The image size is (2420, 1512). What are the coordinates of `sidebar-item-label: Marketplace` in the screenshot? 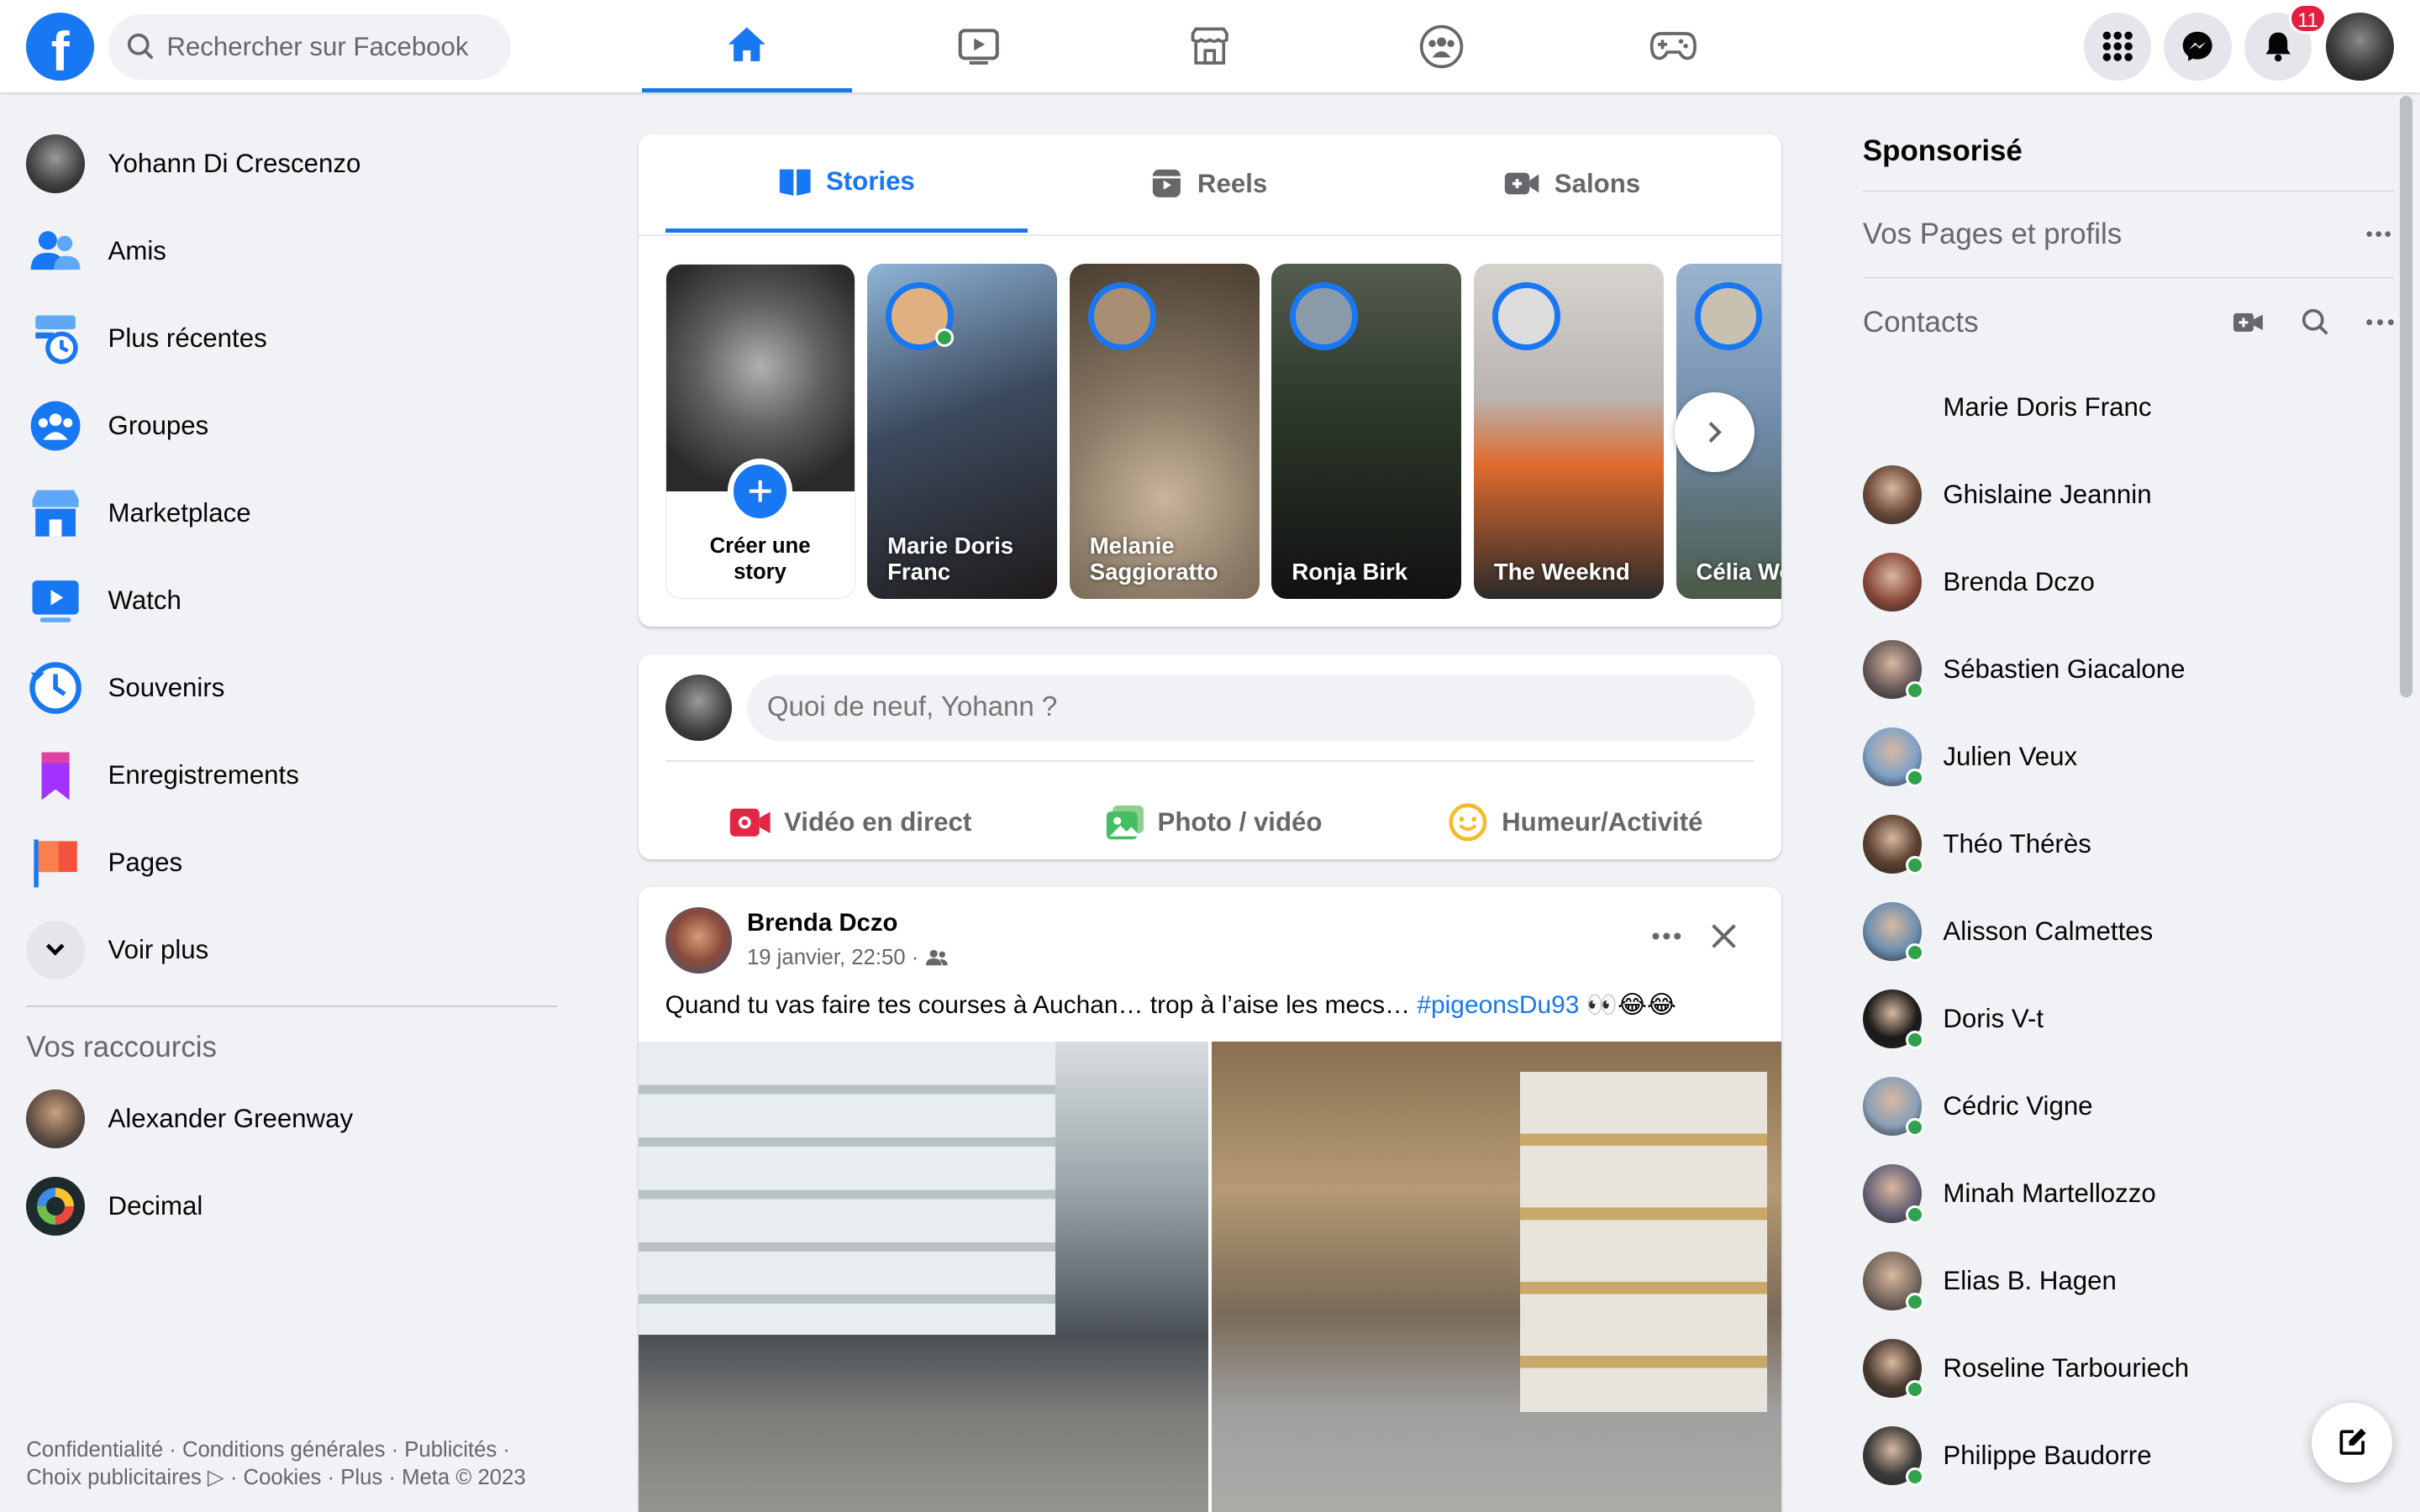 It's located at (180, 513).